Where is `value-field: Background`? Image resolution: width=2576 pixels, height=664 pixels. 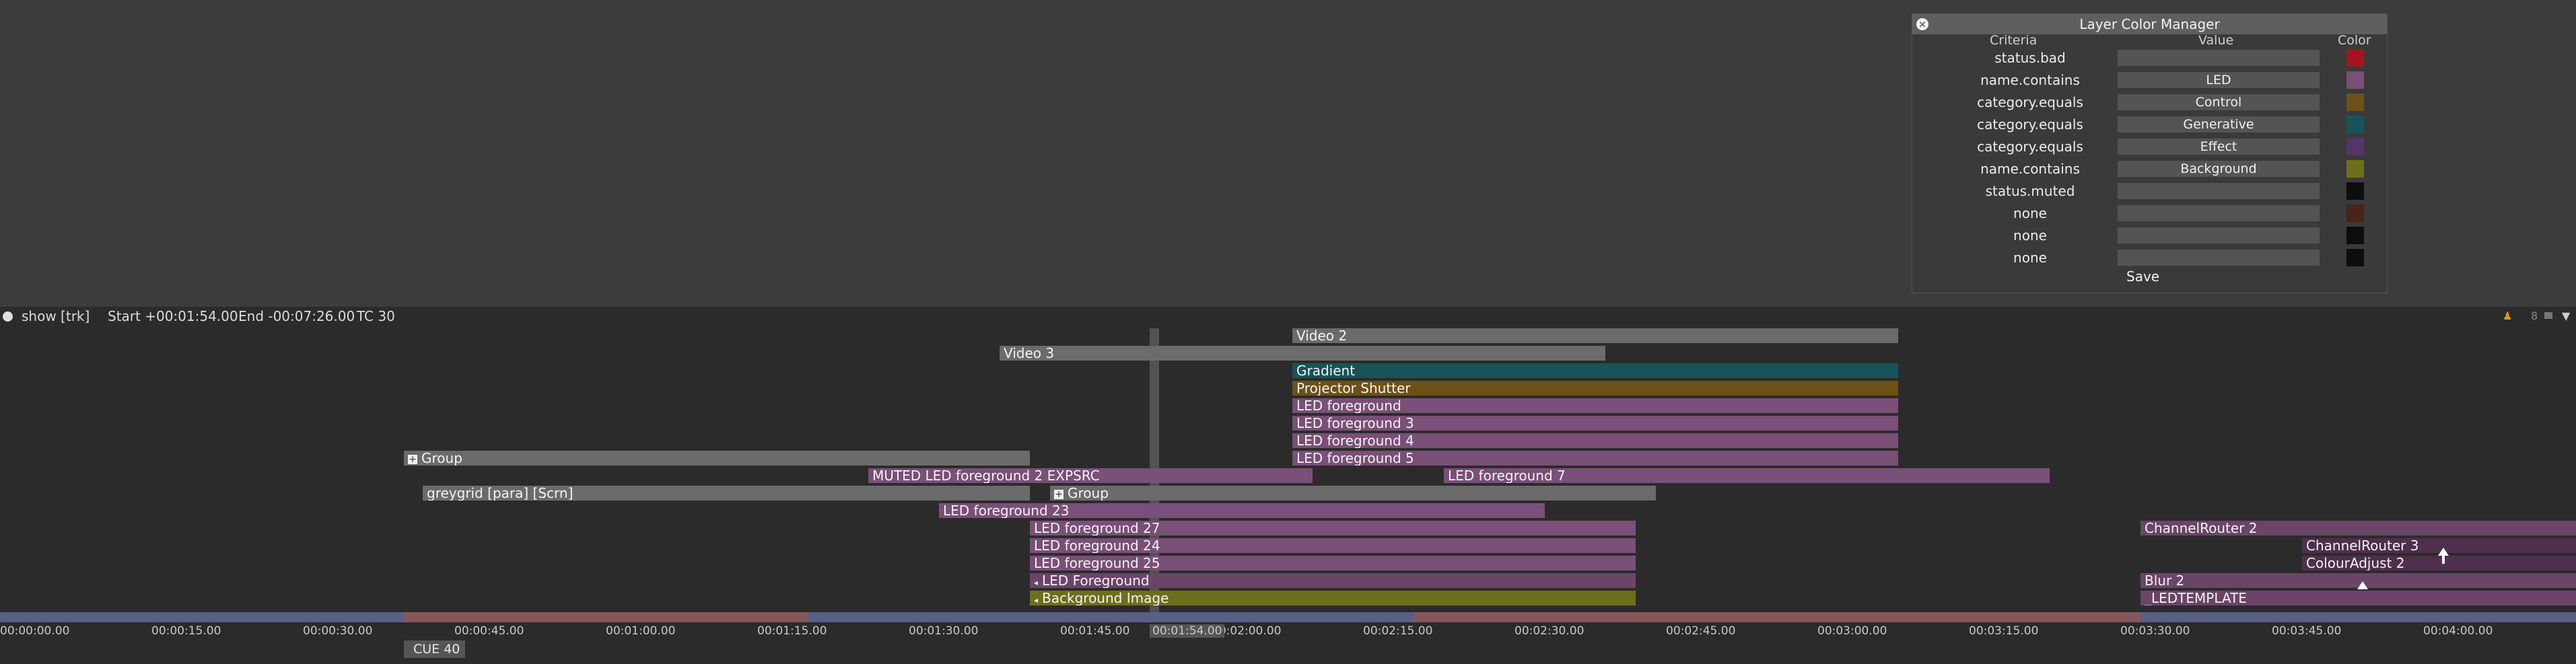
value-field: Background is located at coordinates (2219, 169).